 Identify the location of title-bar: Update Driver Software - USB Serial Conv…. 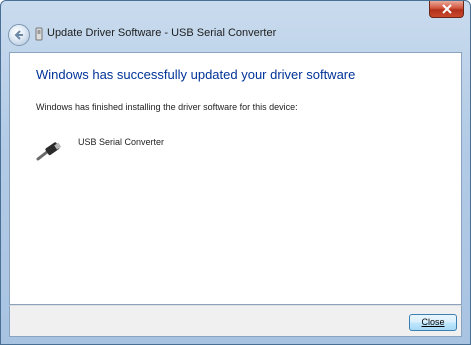
(235, 26).